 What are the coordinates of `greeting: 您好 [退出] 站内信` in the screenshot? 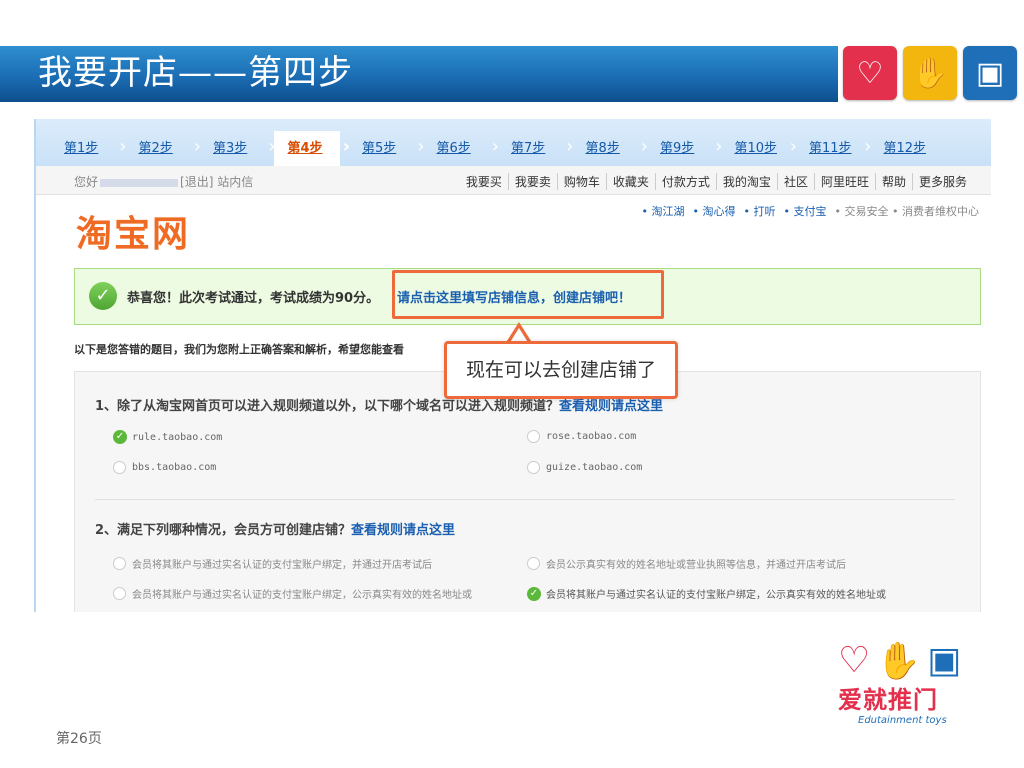 It's located at (164, 182).